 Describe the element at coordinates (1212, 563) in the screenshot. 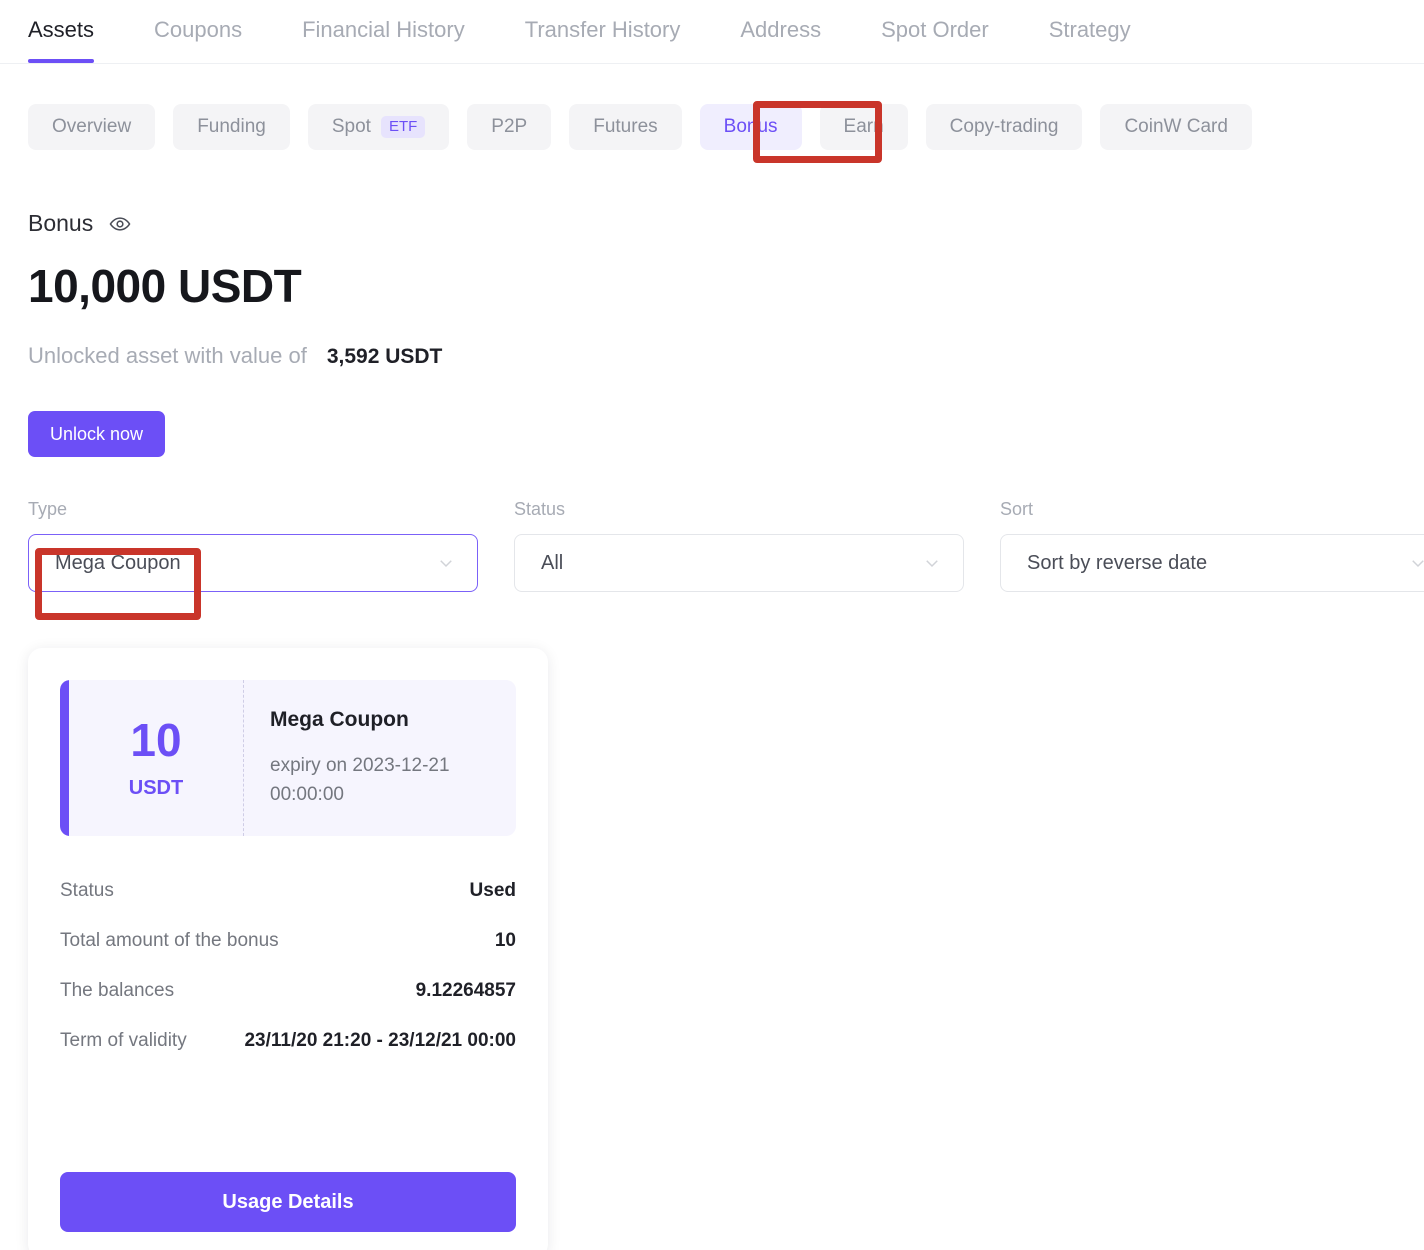

I see `sort-select: Sort by reverse date` at that location.